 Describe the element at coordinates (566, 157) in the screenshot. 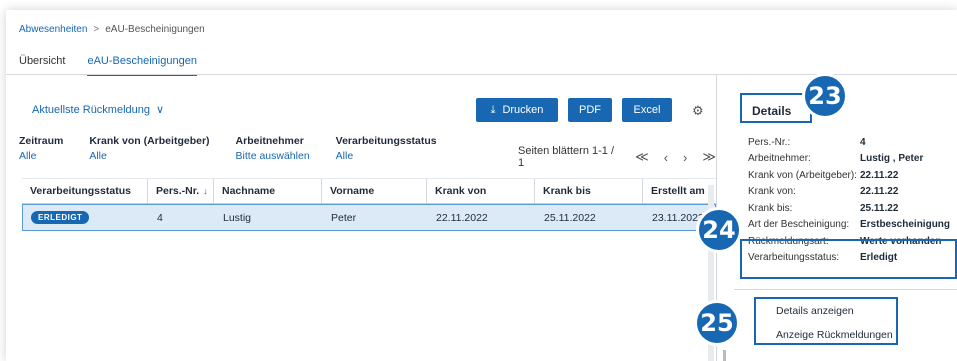

I see `pagination-text: Seiten blättern 1-1 / 1` at that location.